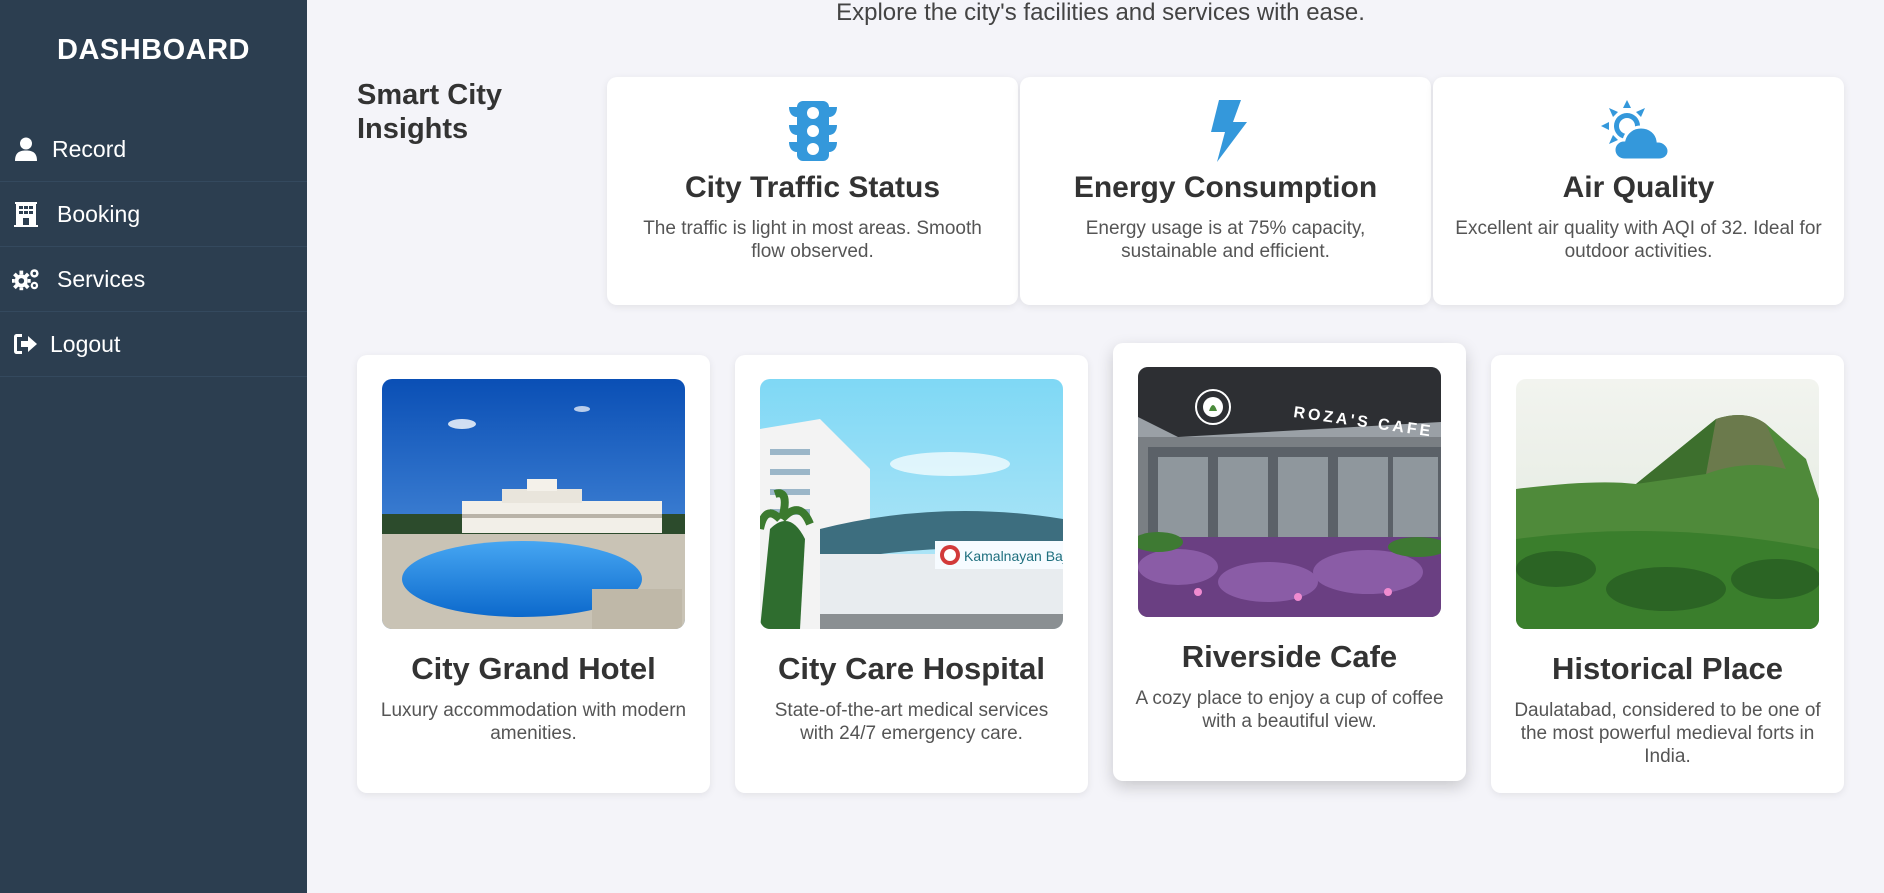 The width and height of the screenshot is (1884, 893). Describe the element at coordinates (26, 279) in the screenshot. I see `gears-icon` at that location.